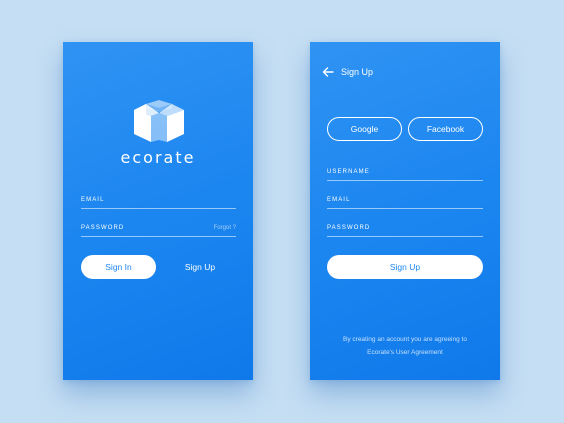 Image resolution: width=564 pixels, height=423 pixels. What do you see at coordinates (445, 129) in the screenshot?
I see `facebook-button: Facebook` at bounding box center [445, 129].